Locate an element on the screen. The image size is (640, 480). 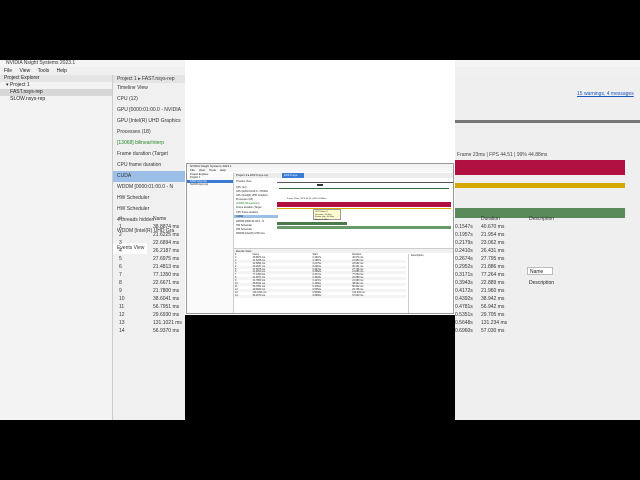
bg-cell-start: 0.2952s is located at coordinates (464, 267).